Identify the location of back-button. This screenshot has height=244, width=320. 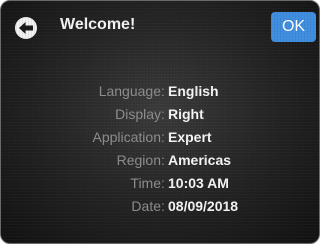
(26, 28).